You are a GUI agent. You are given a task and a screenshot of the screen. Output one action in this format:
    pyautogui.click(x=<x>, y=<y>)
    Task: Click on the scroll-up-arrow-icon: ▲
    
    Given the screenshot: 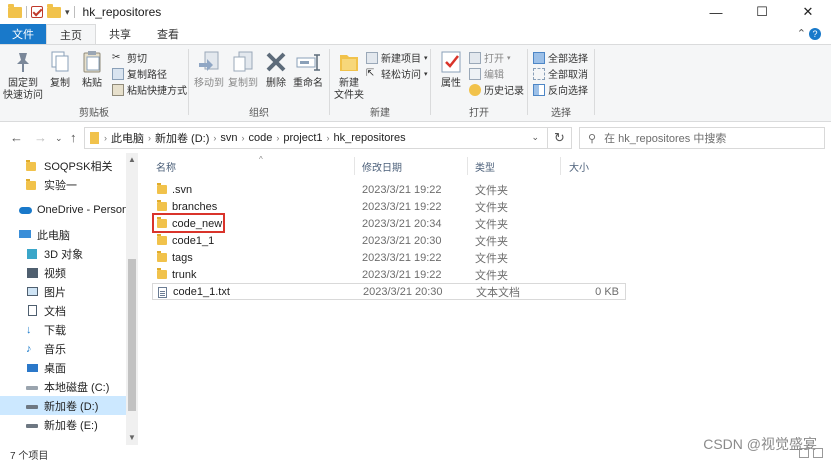 What is the action you would take?
    pyautogui.click(x=132, y=159)
    